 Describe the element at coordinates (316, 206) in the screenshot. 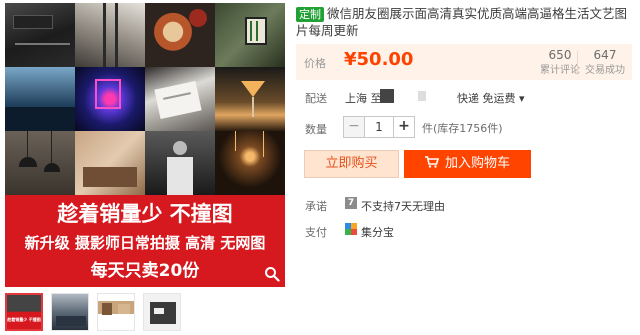

I see `promise-label: 承诺` at that location.